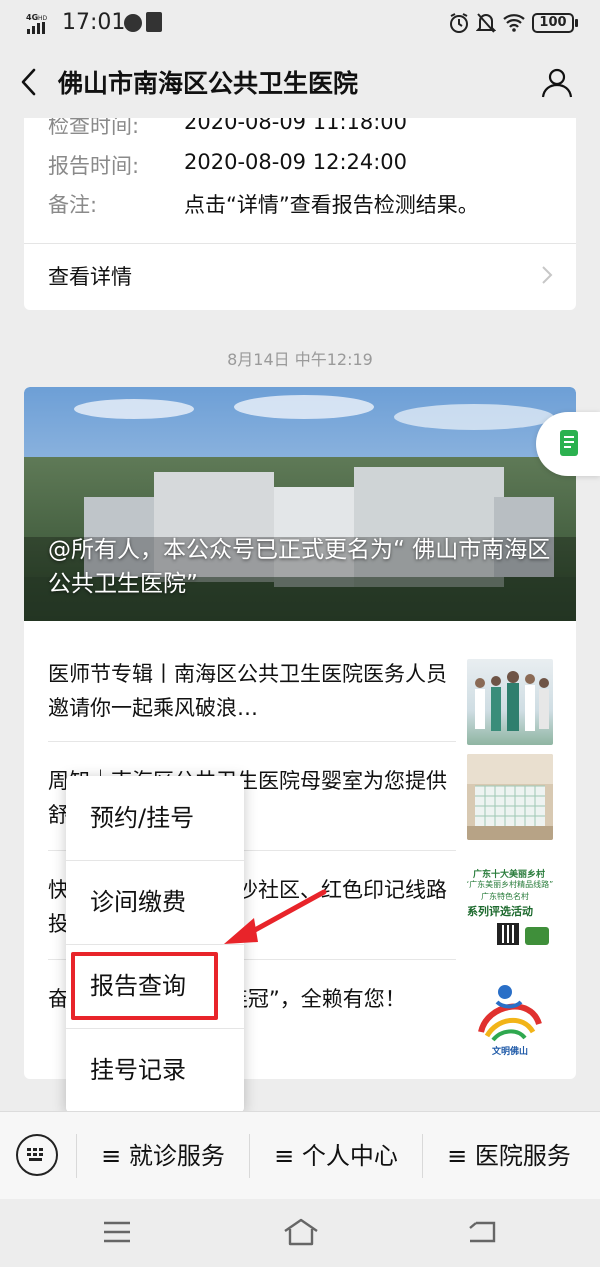 The image size is (600, 1267). I want to click on back-nav-icon, so click(482, 1232).